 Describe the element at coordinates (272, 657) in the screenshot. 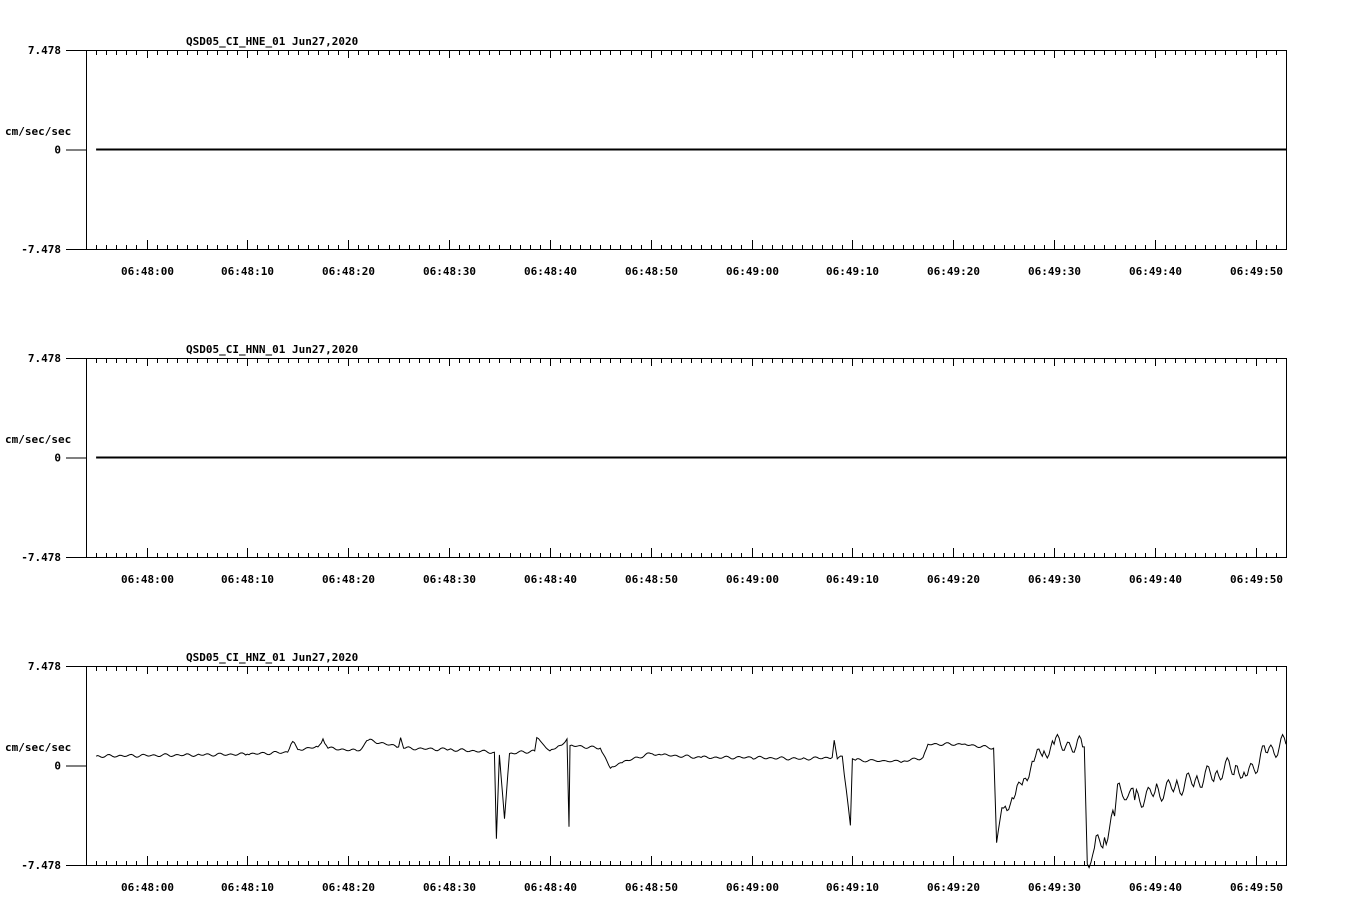

I see `panel-title: QSD05_CI_HNZ_01 Jun27,2020` at that location.